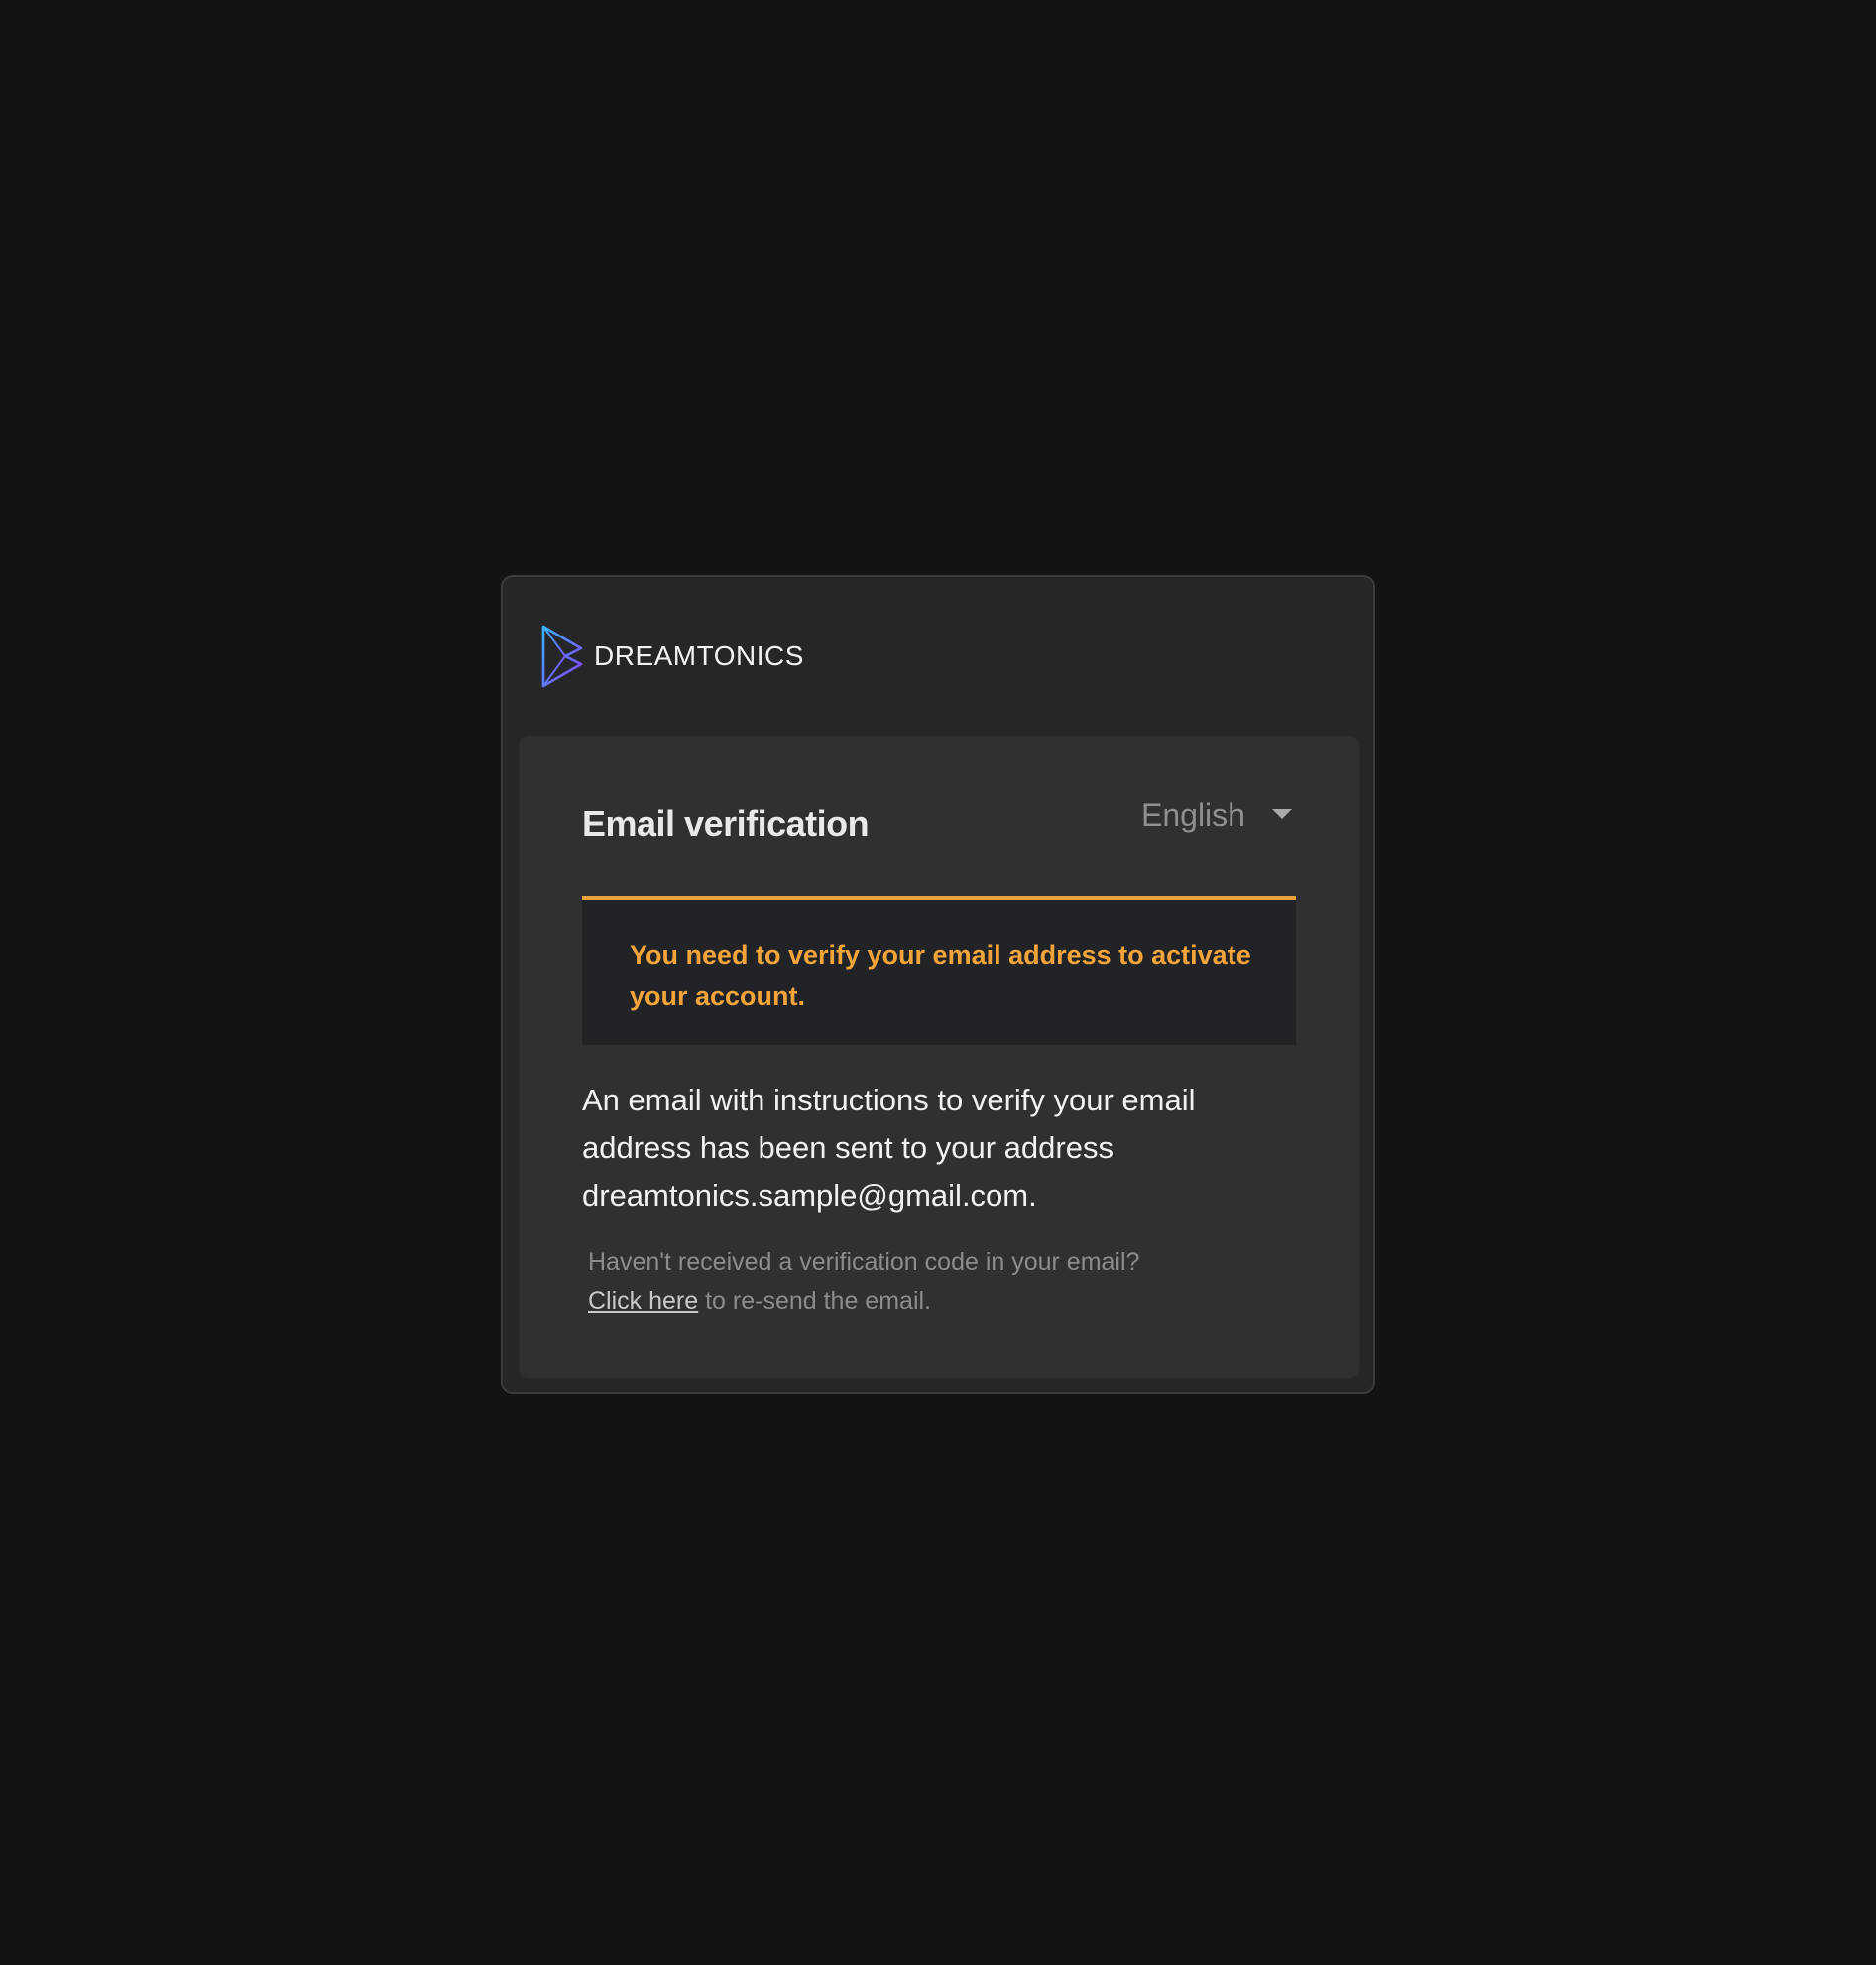 This screenshot has width=1876, height=1965. I want to click on page-title: Email verification, so click(726, 824).